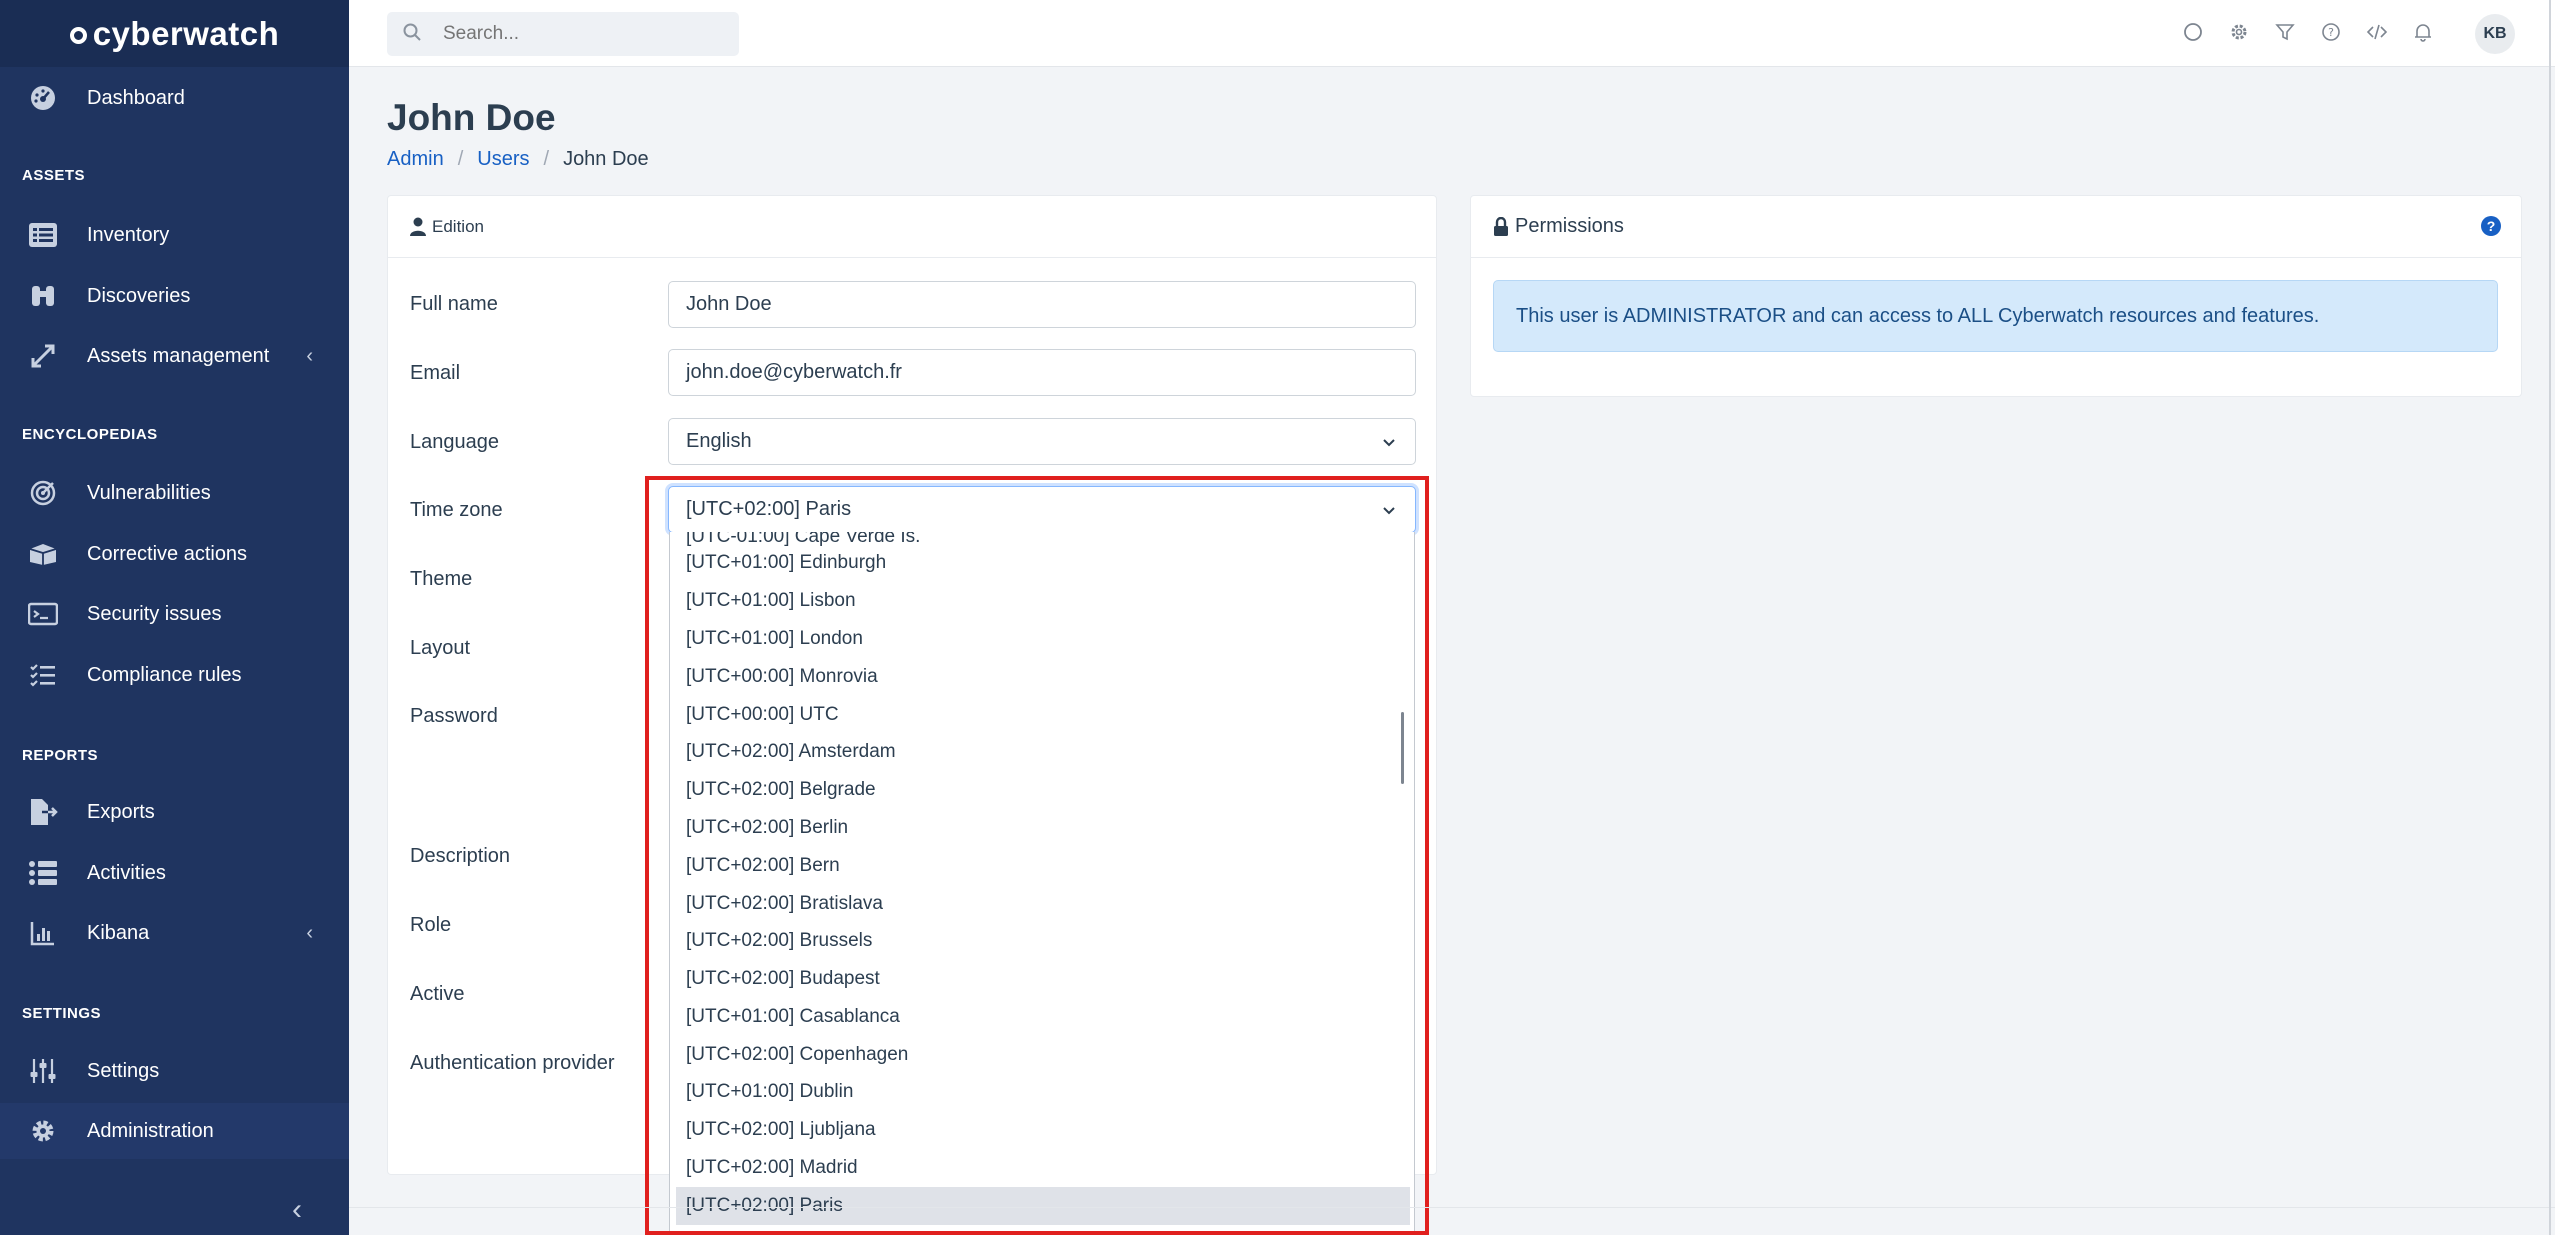 The height and width of the screenshot is (1235, 2555). I want to click on sidebar-item-dashboard: Dashboard, so click(174, 98).